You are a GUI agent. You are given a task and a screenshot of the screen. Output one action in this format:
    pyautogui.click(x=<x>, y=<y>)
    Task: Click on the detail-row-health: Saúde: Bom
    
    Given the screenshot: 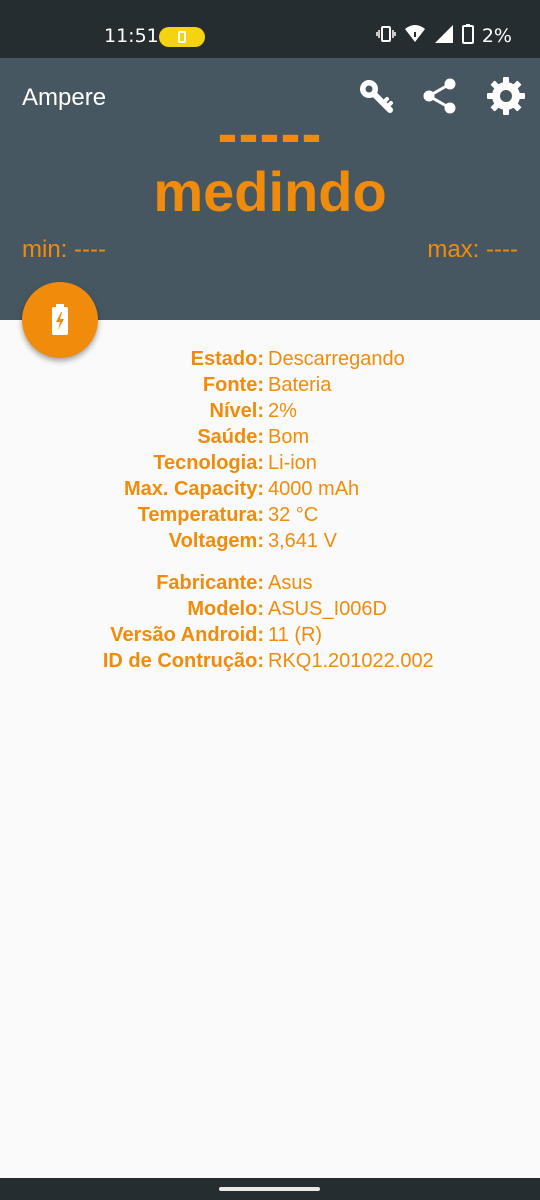 What is the action you would take?
    pyautogui.click(x=270, y=437)
    